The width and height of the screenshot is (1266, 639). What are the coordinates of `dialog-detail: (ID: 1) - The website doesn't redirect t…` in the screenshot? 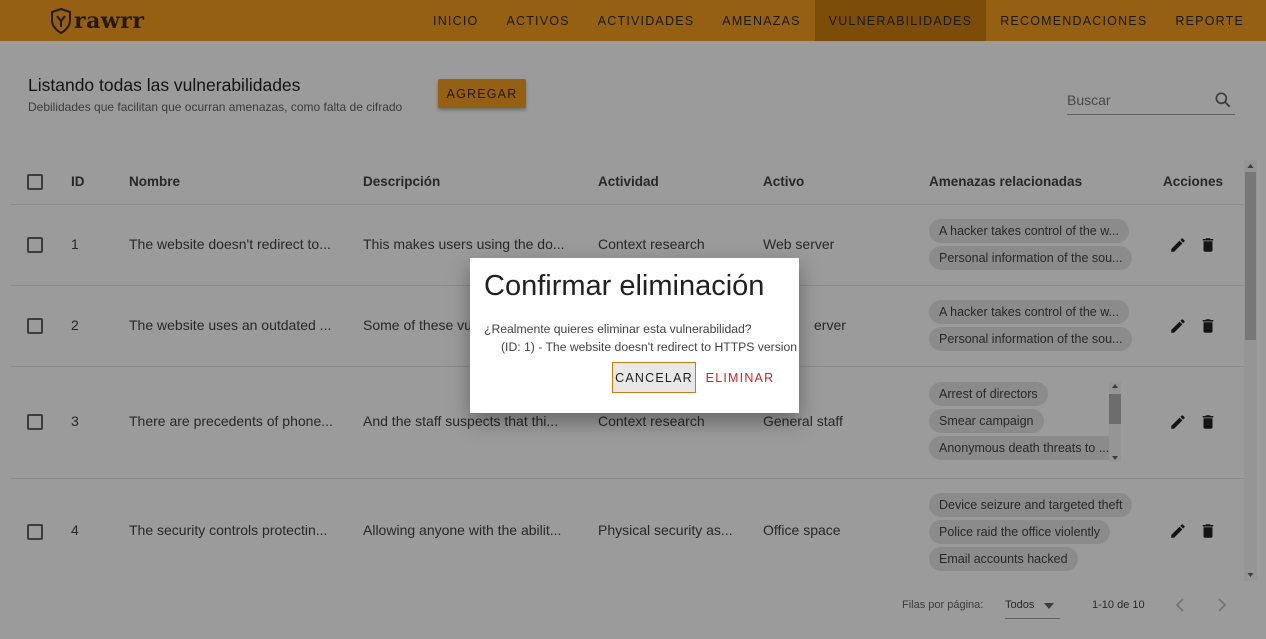 It's located at (649, 347).